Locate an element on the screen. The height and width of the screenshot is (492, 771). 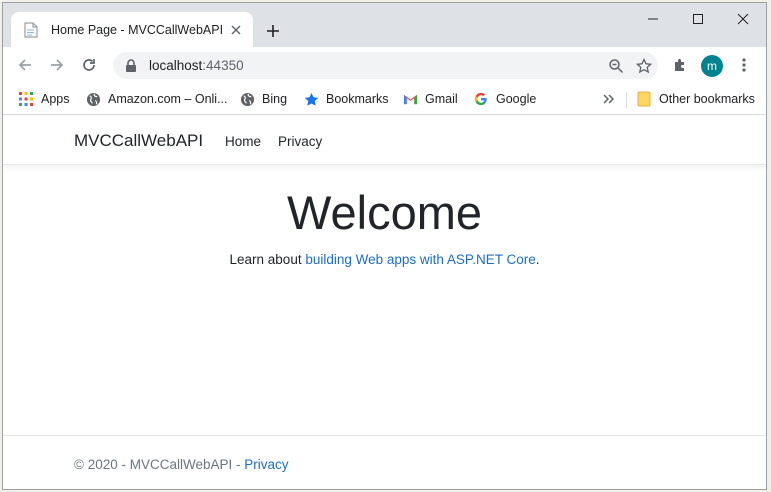
intro-suffix: . is located at coordinates (537, 259).